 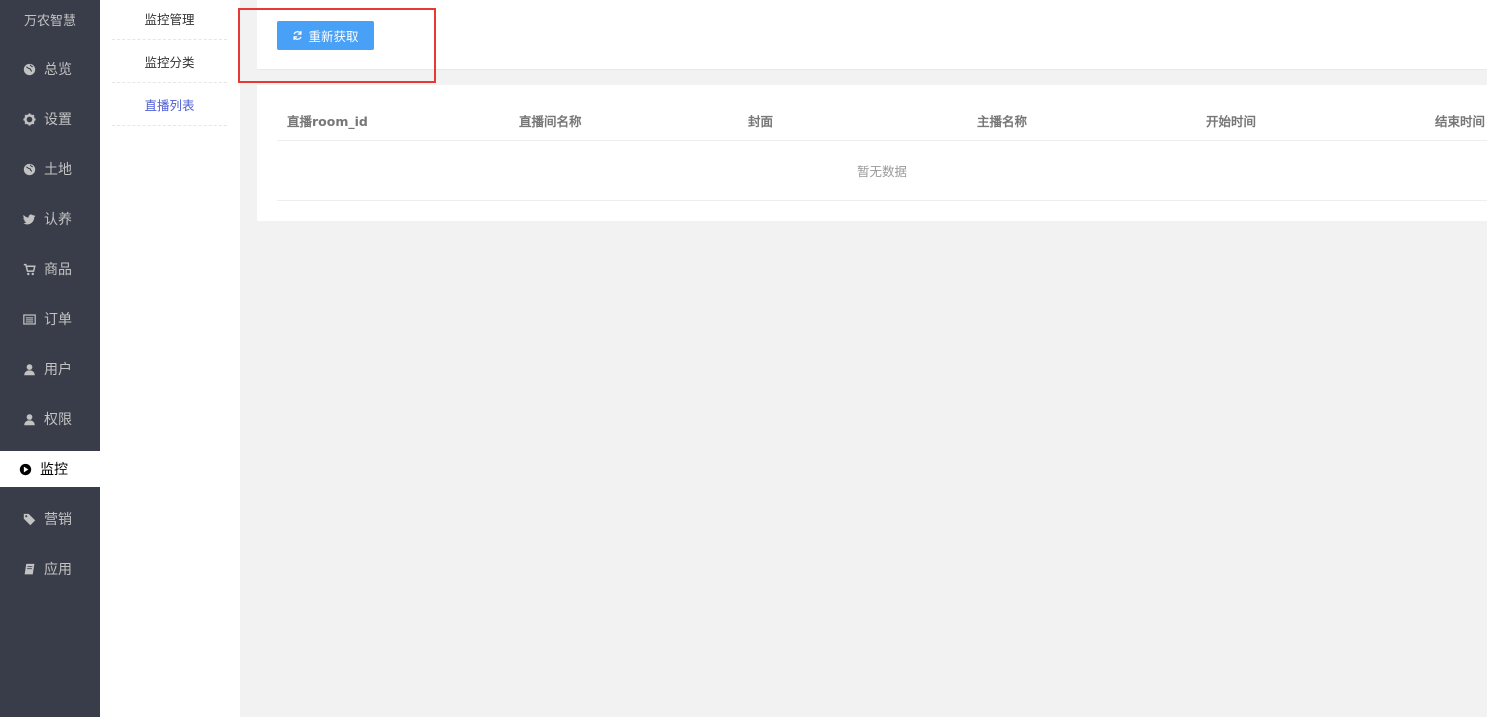 I want to click on sidebar-item-label: 营销, so click(x=58, y=520).